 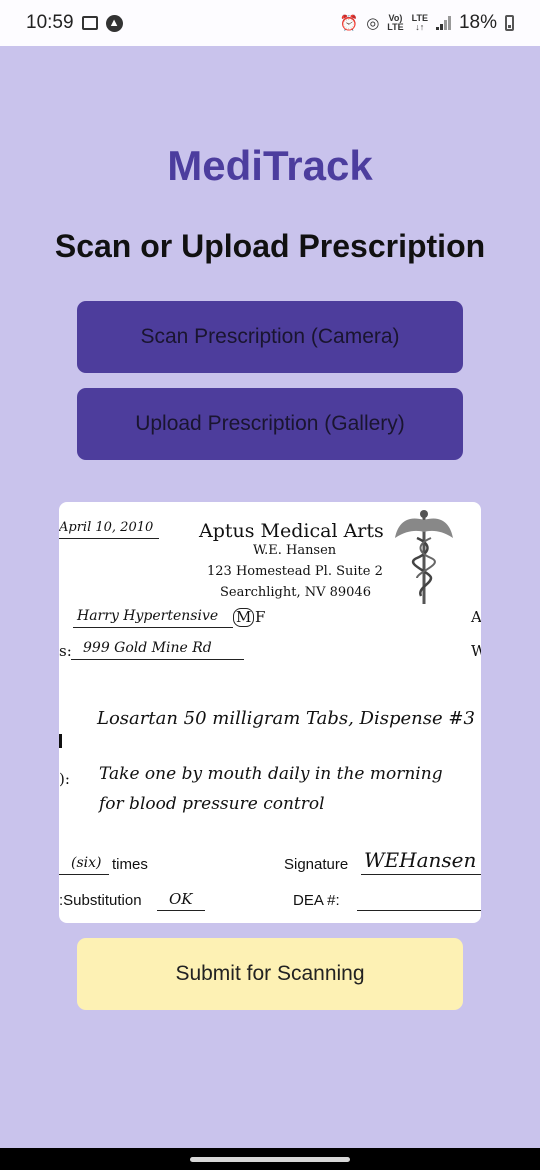 I want to click on rx-address-line1: 123 Homestead Pl. Suite 2, so click(x=295, y=571).